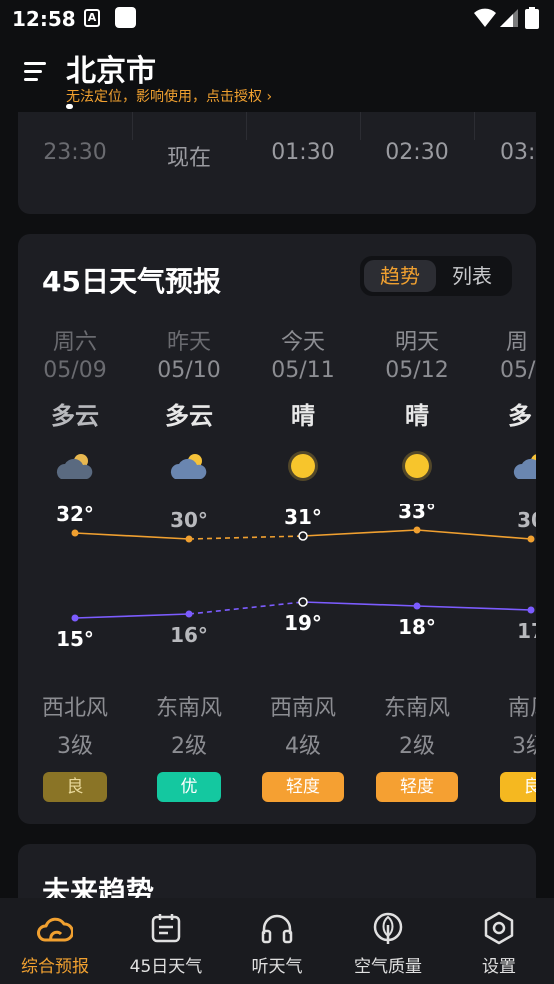  Describe the element at coordinates (303, 563) in the screenshot. I see `forecast-day-today: 今天 05/11 晴 西南风 4级 轻度` at that location.